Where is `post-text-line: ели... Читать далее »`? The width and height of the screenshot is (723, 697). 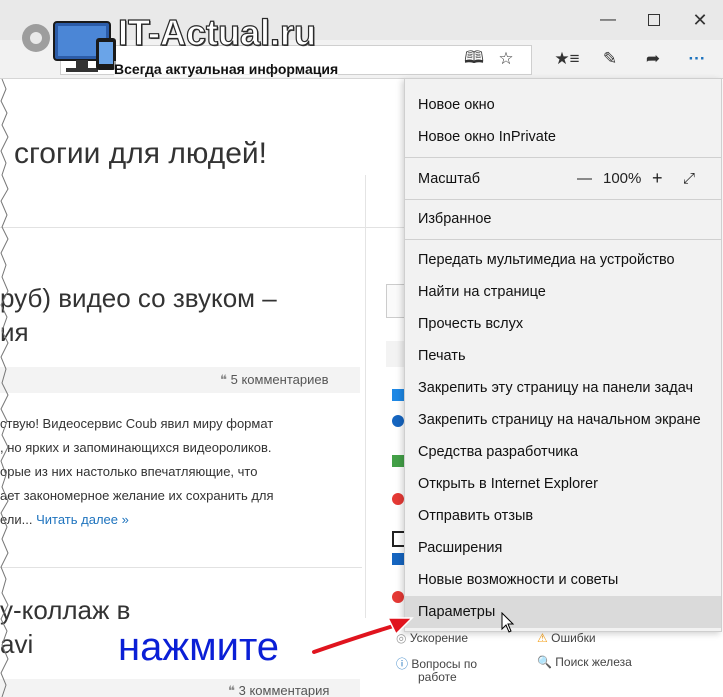 post-text-line: ели... Читать далее » is located at coordinates (64, 519).